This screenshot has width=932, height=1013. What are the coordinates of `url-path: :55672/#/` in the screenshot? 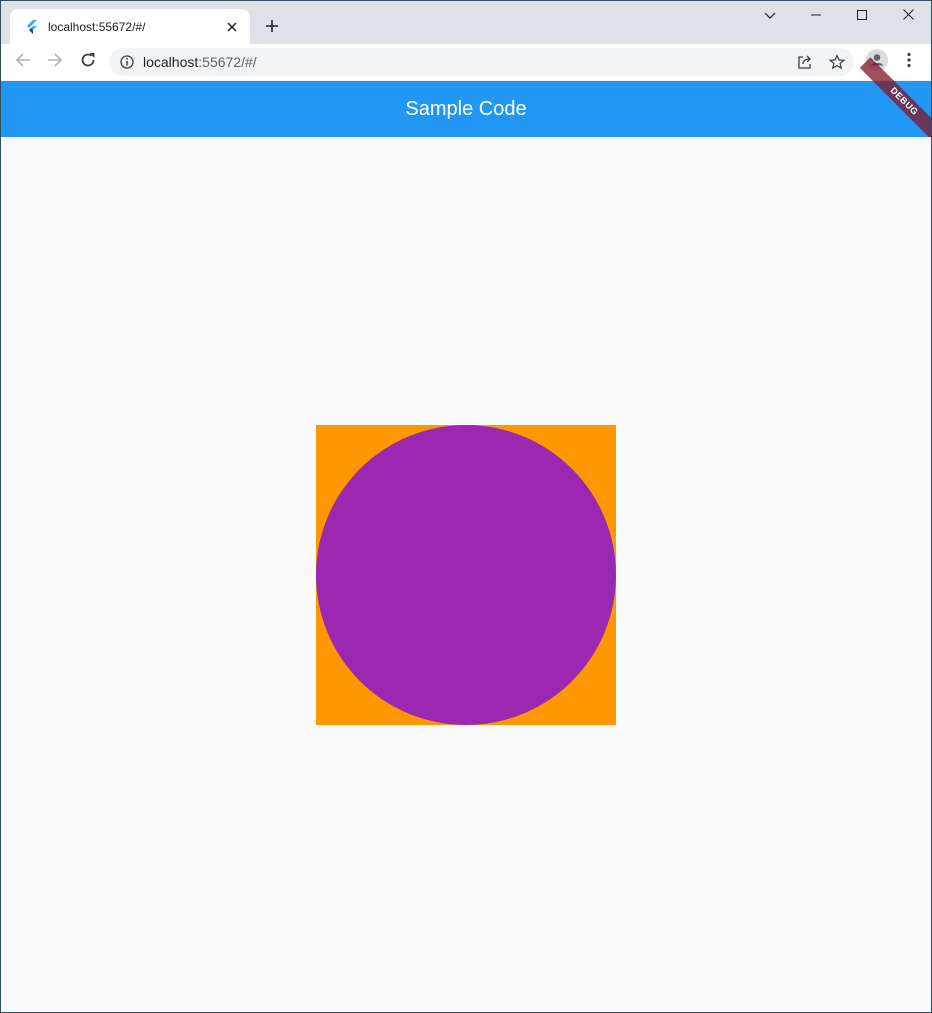 It's located at (227, 62).